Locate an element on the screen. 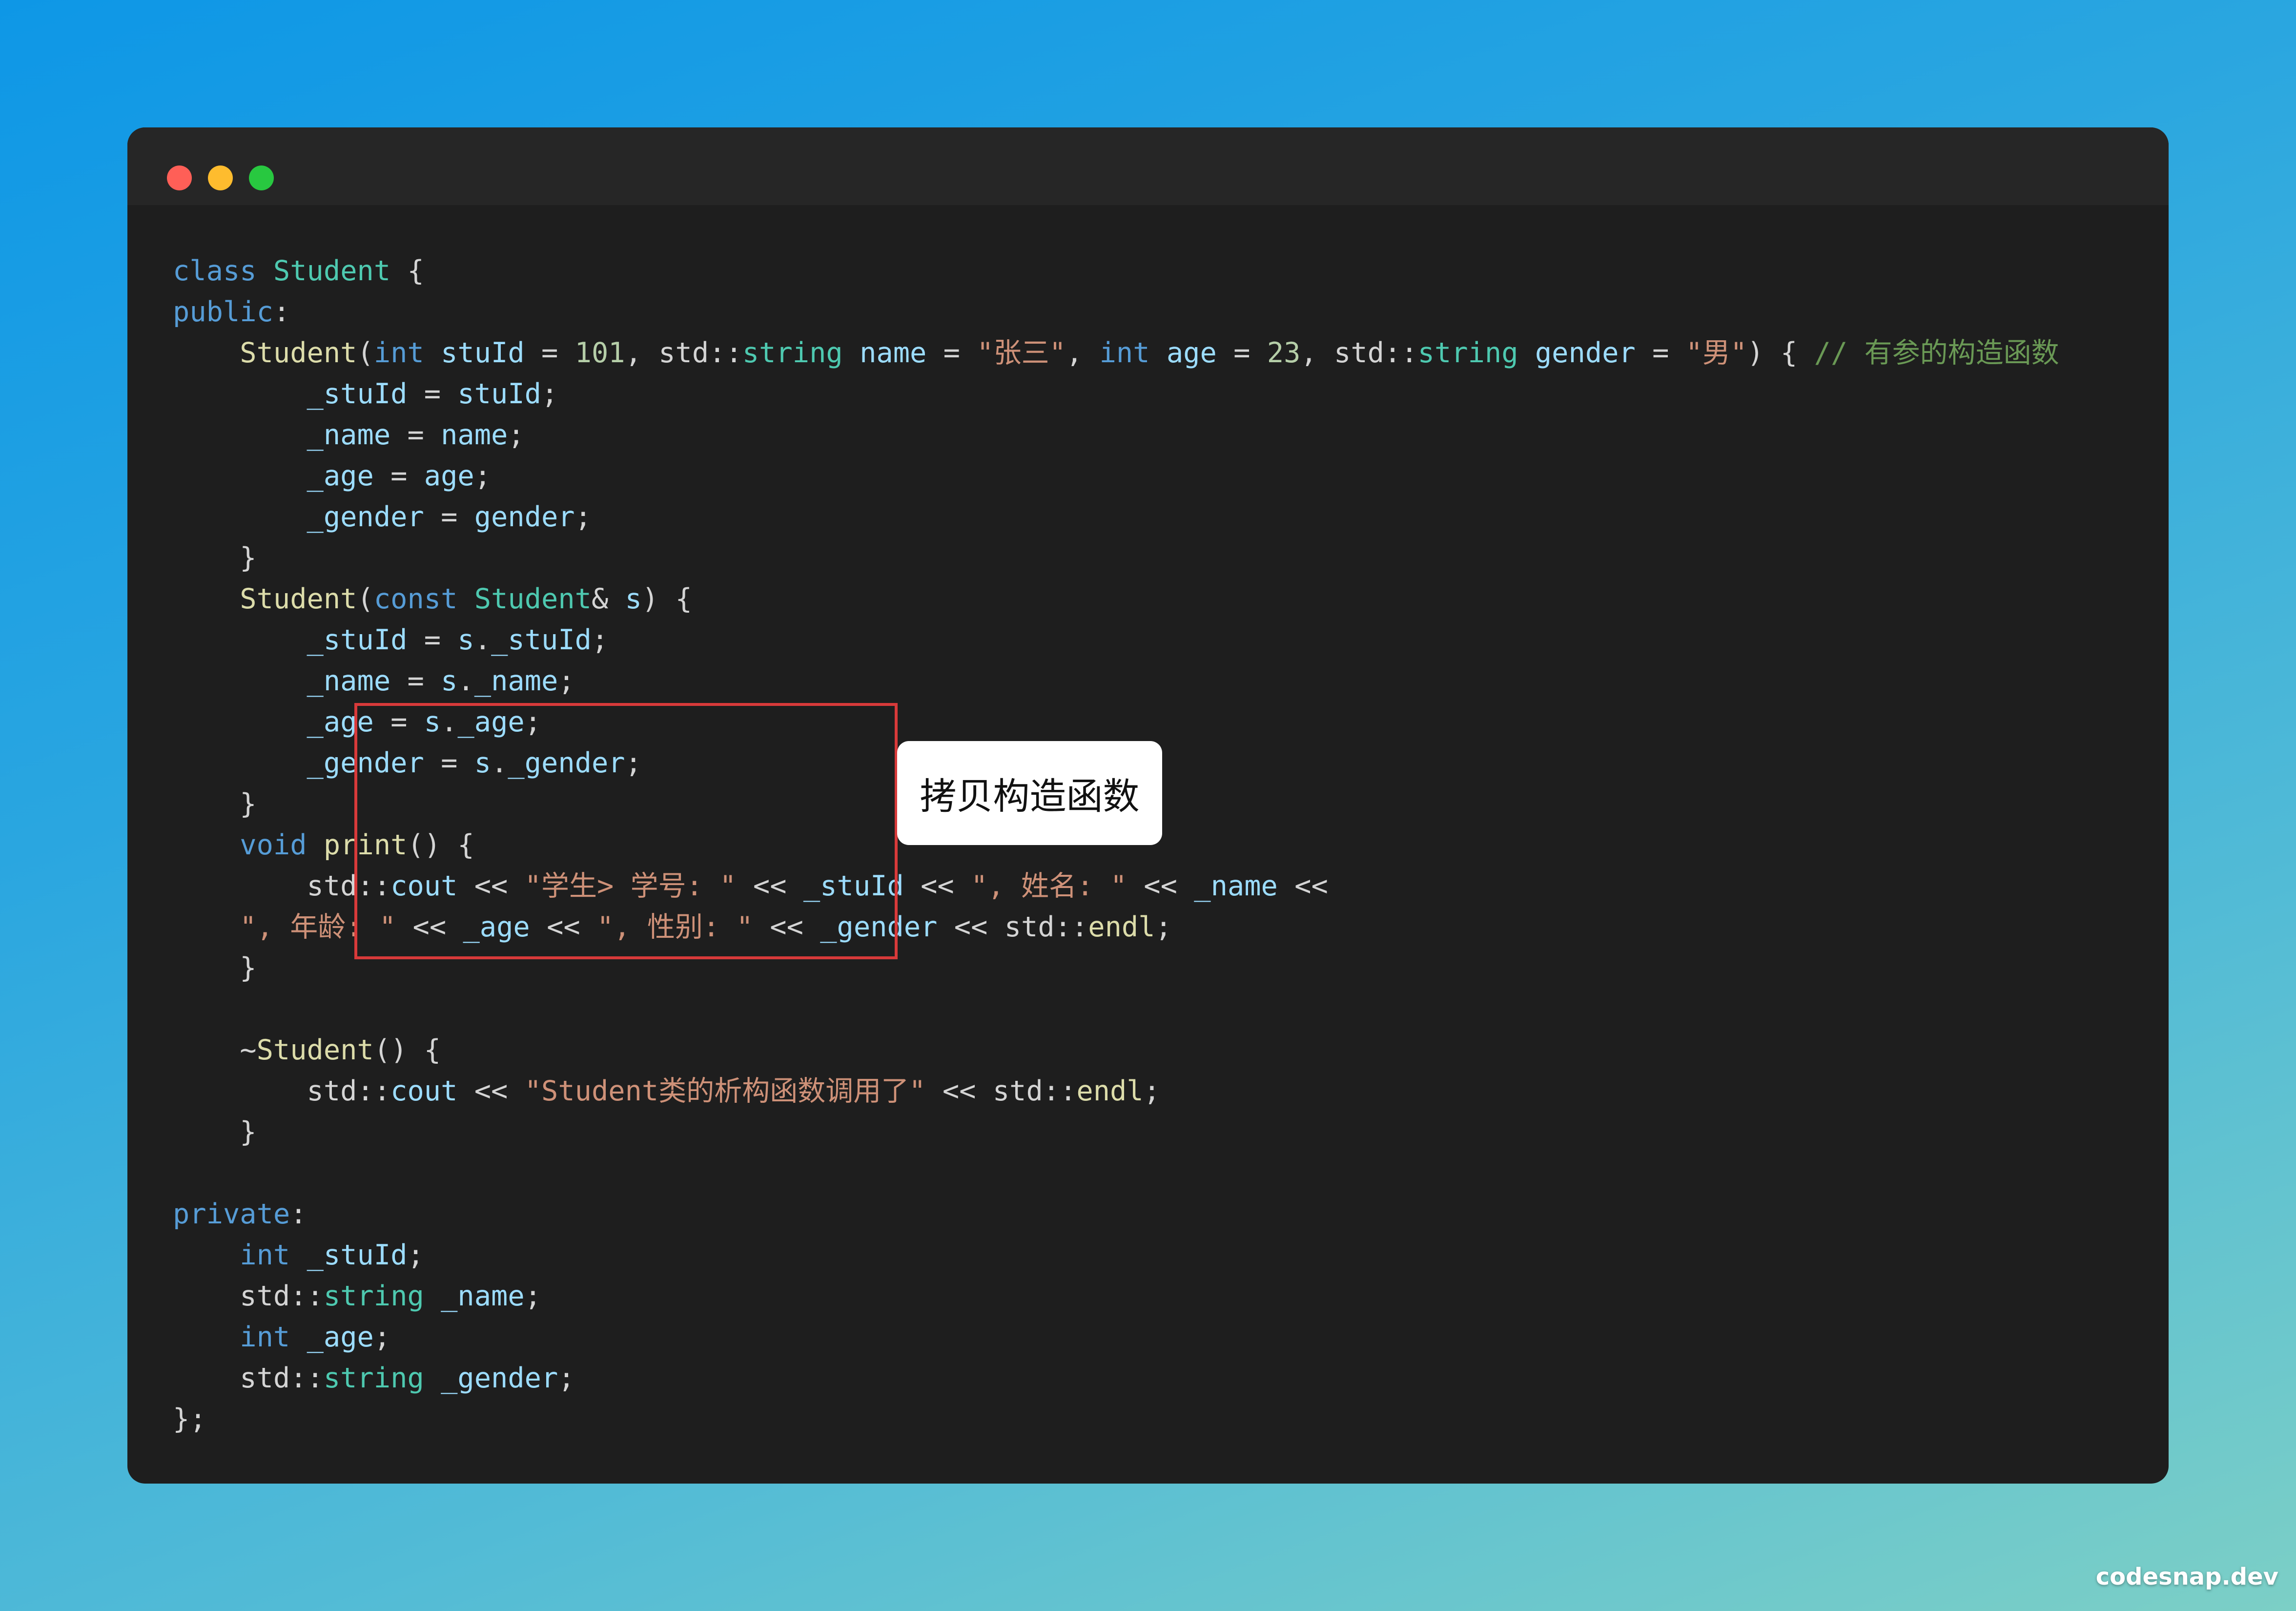 This screenshot has width=2296, height=1611. code-line: ~Student() { is located at coordinates (1116, 1050).